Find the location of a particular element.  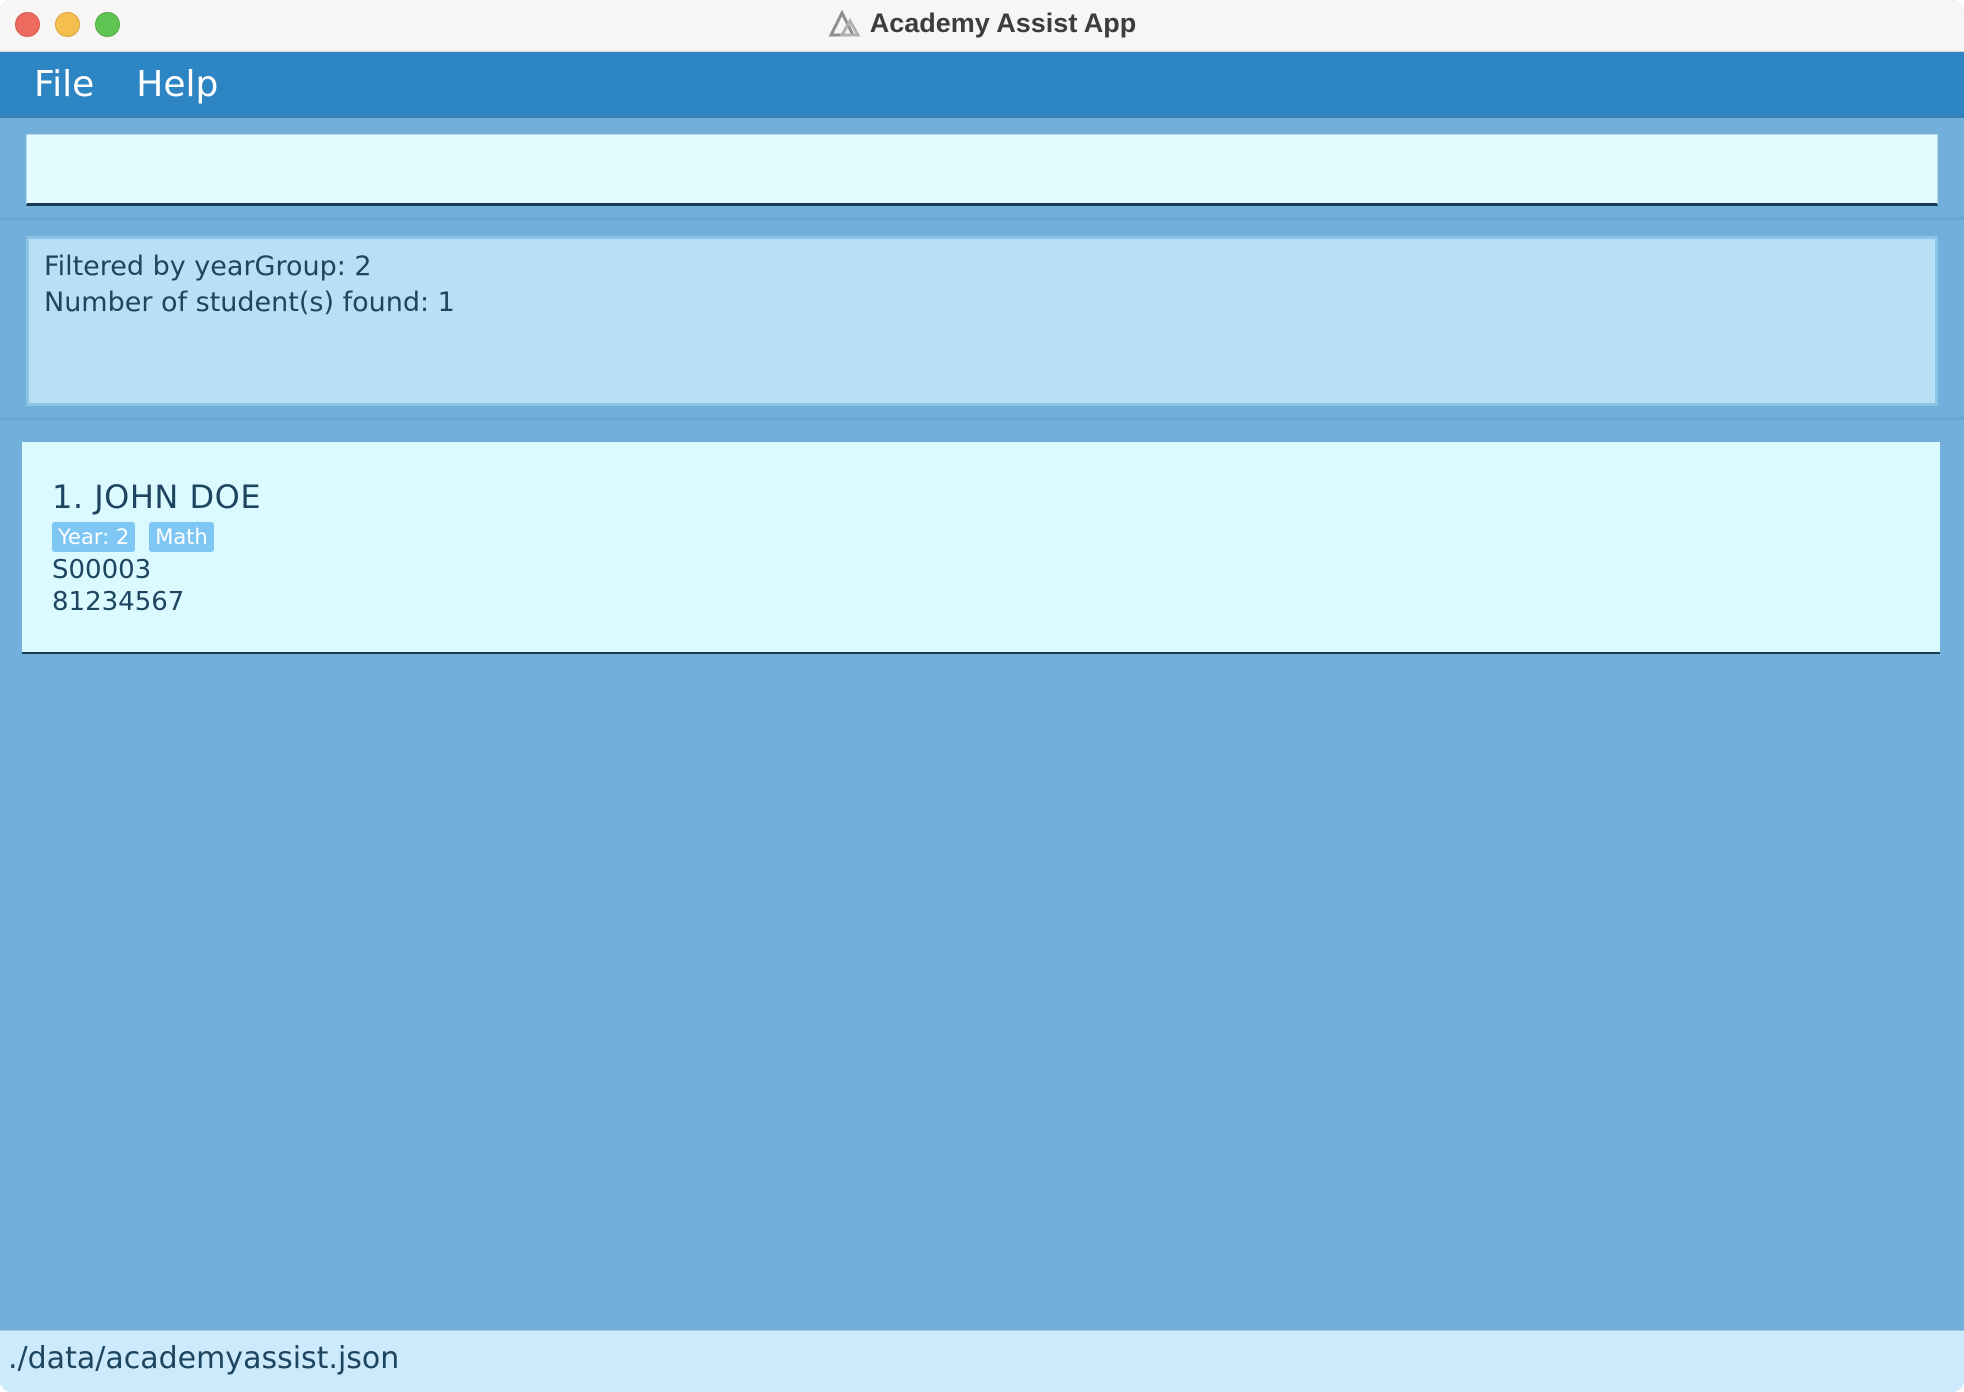

window-title-group: Academy Assist App is located at coordinates (982, 23).